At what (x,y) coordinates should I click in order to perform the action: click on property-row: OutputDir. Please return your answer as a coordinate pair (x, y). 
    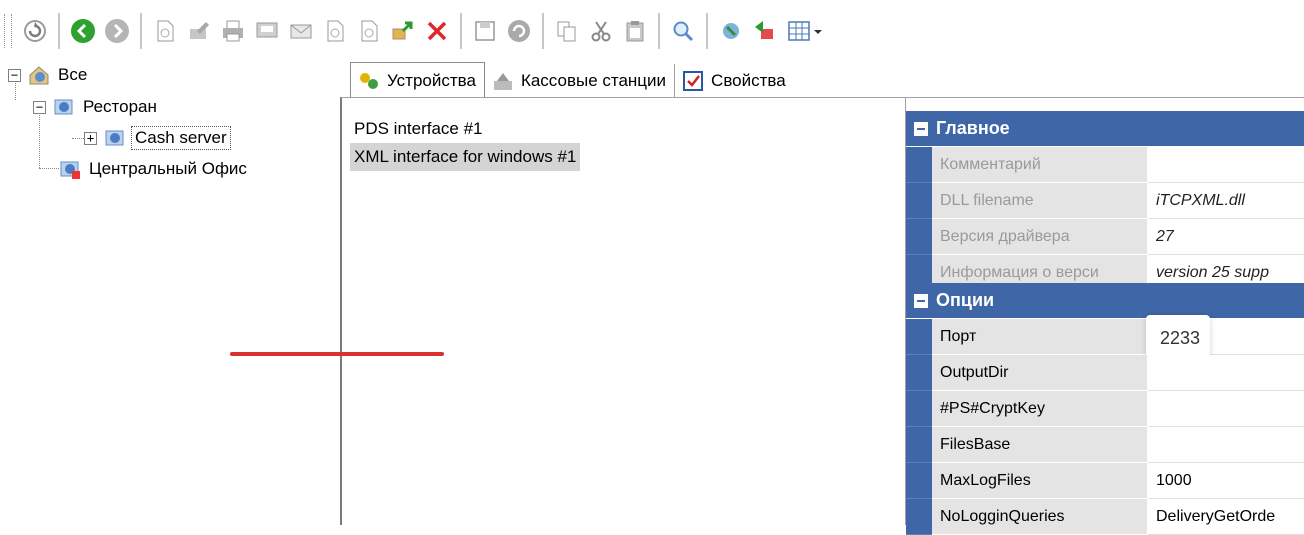
    Looking at the image, I should click on (1105, 373).